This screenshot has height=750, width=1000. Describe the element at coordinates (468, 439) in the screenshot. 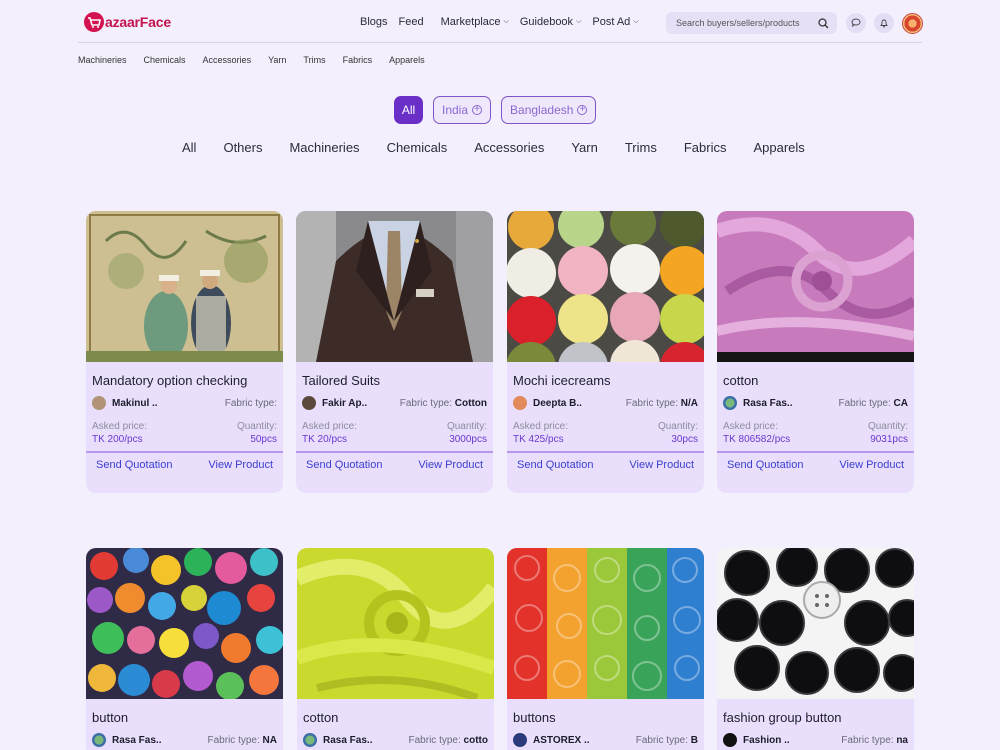

I see `quantity-value: 3000pcs` at that location.